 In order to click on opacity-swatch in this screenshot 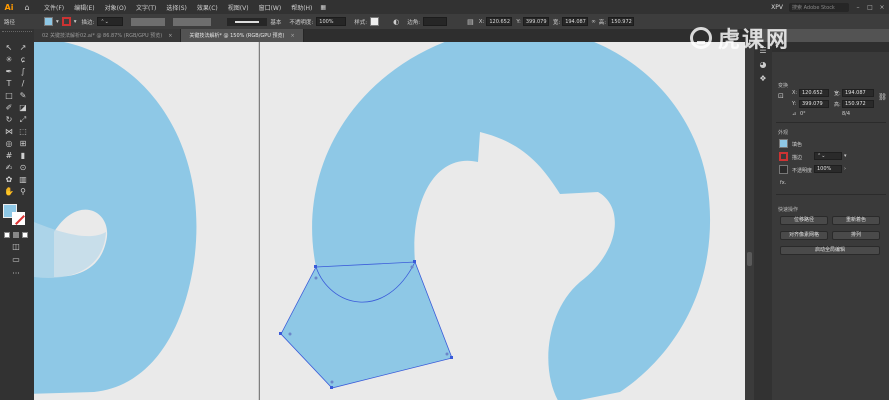, I will do `click(783, 169)`.